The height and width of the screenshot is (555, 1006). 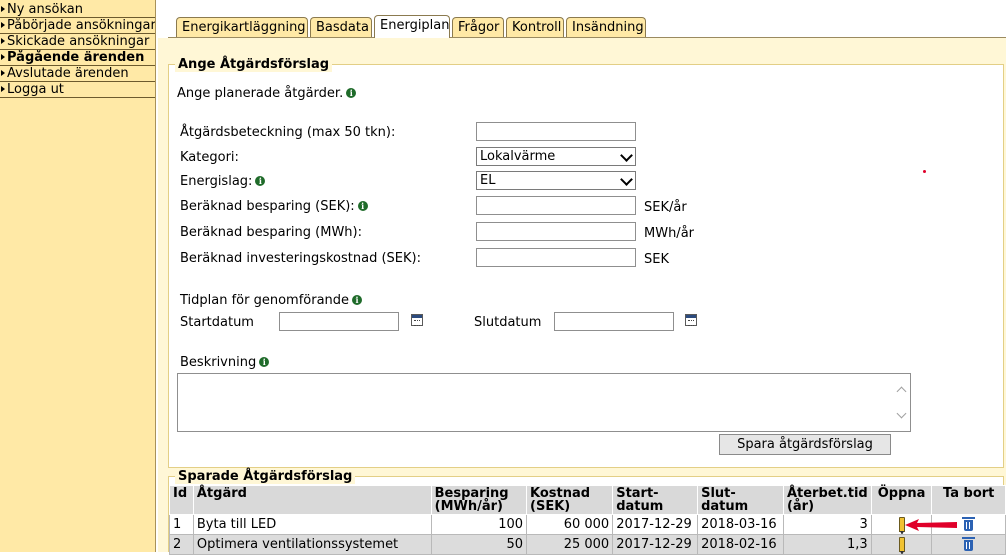 What do you see at coordinates (901, 391) in the screenshot?
I see `scroll-up-icon` at bounding box center [901, 391].